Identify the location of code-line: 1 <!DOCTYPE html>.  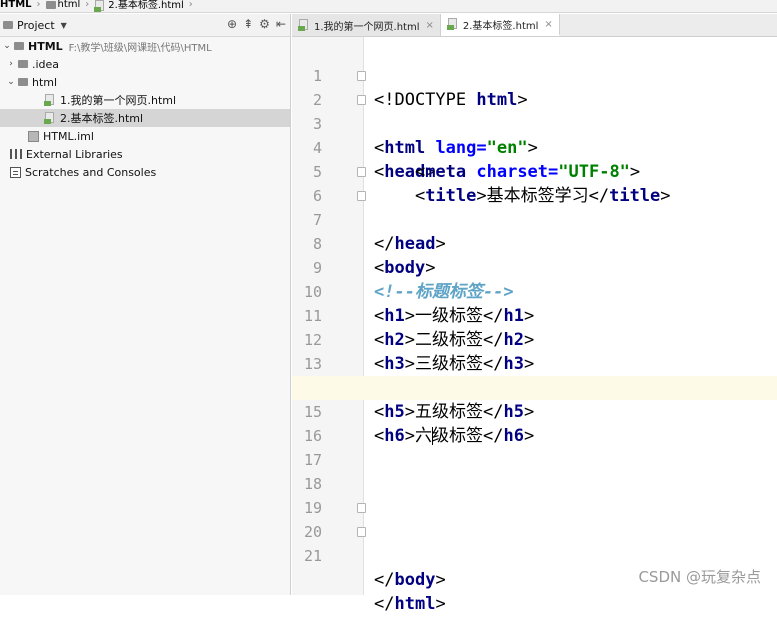
(534, 75).